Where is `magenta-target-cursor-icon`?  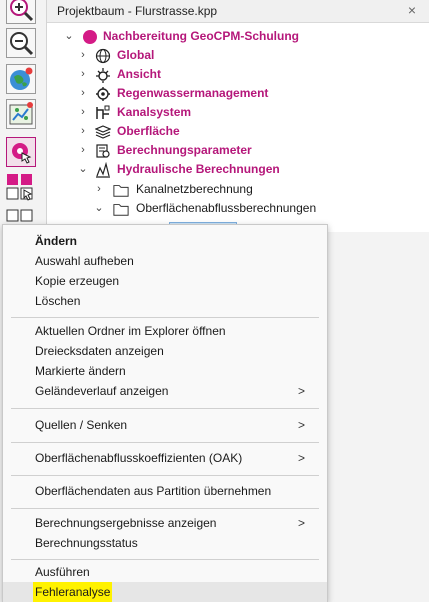
magenta-target-cursor-icon is located at coordinates (22, 153).